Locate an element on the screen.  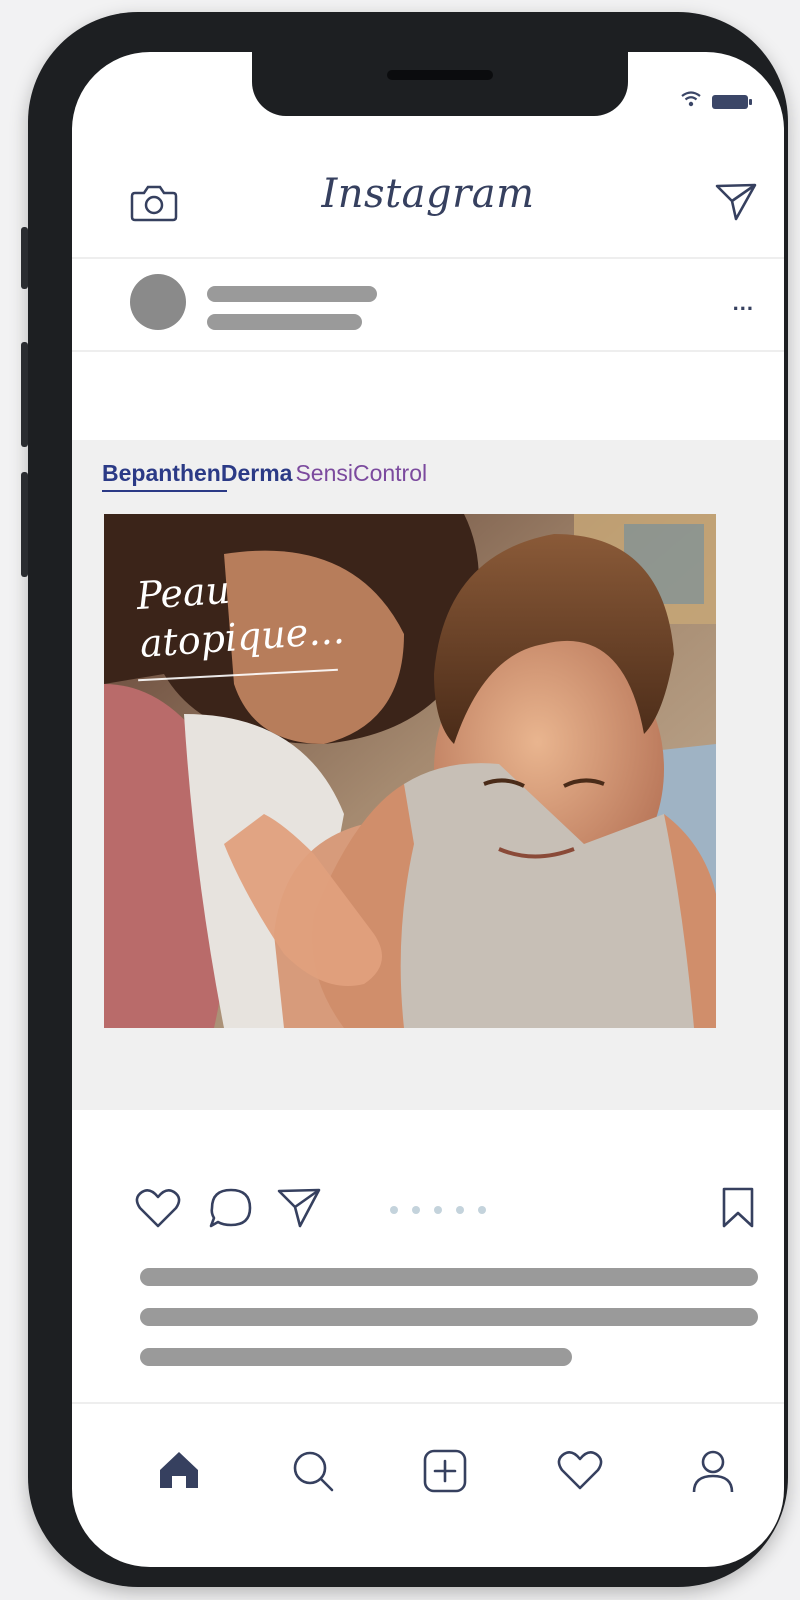
header-divider is located at coordinates (428, 258).